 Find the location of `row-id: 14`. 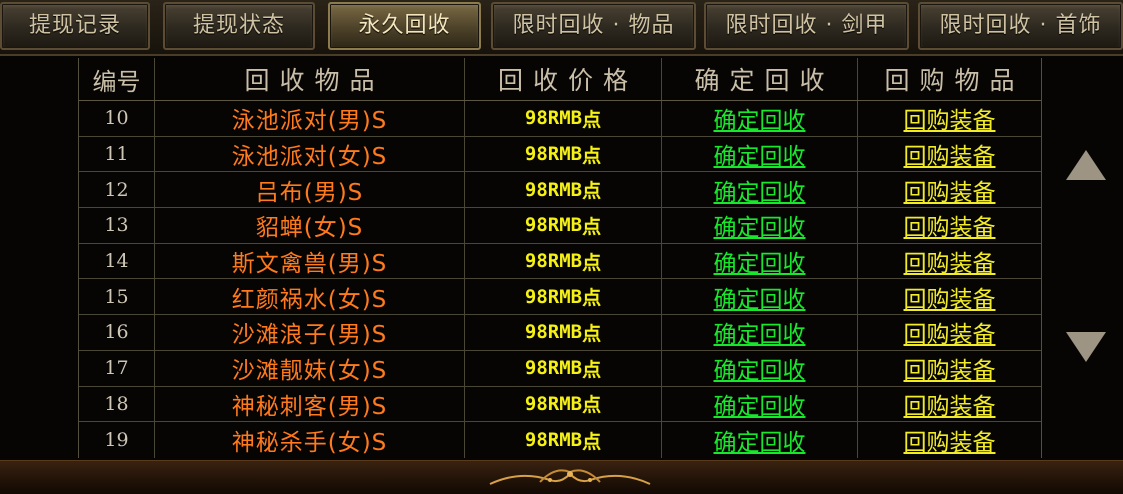

row-id: 14 is located at coordinates (117, 261).